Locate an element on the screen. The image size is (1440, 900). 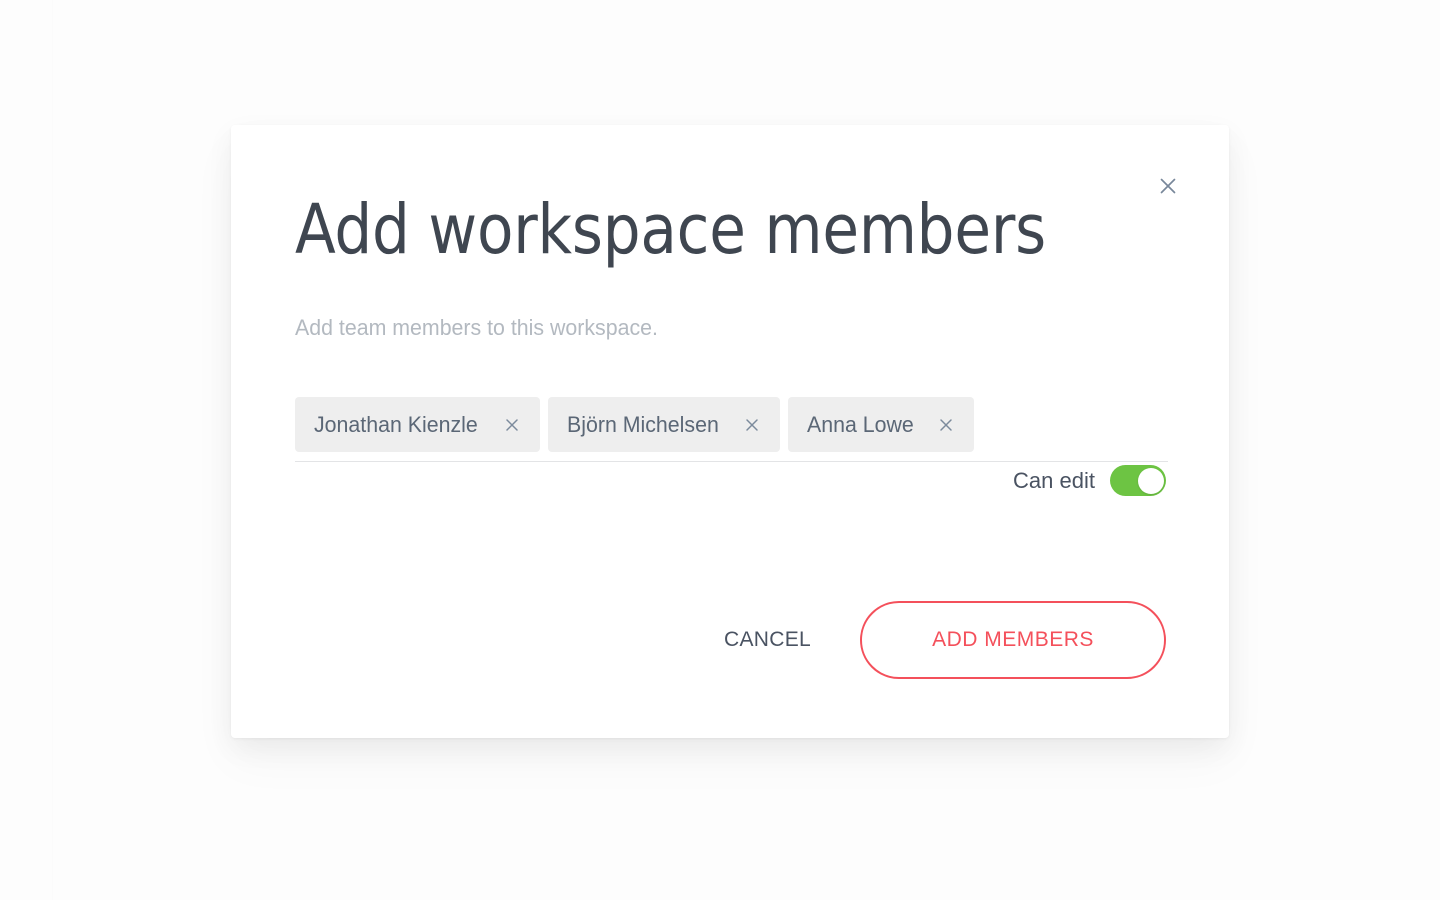
add-members-button: ADD MEMBERS is located at coordinates (1013, 640).